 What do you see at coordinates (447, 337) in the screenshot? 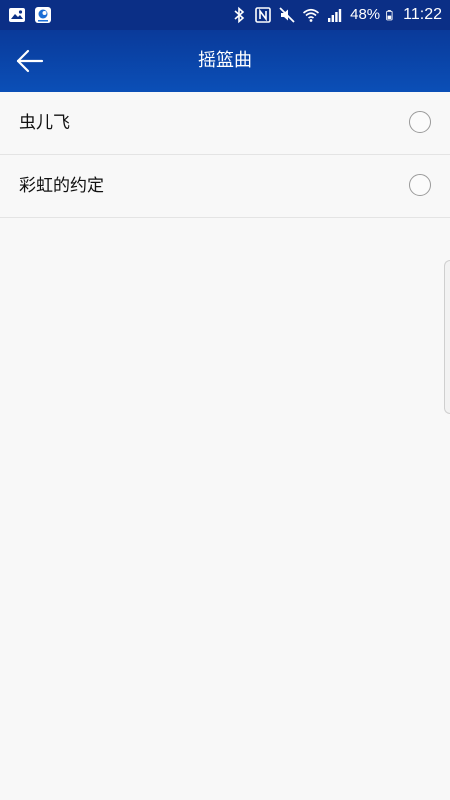
I see `edge-panel-handle` at bounding box center [447, 337].